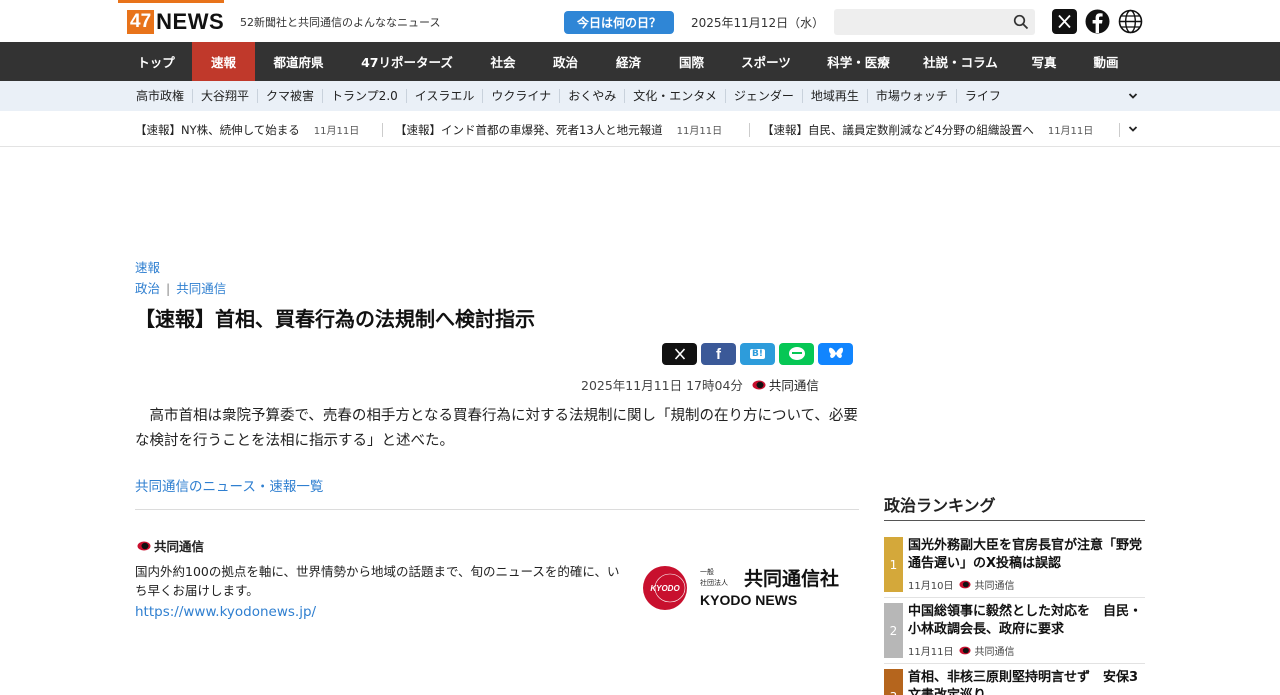 This screenshot has width=1280, height=695. What do you see at coordinates (934, 22) in the screenshot?
I see `search-input` at bounding box center [934, 22].